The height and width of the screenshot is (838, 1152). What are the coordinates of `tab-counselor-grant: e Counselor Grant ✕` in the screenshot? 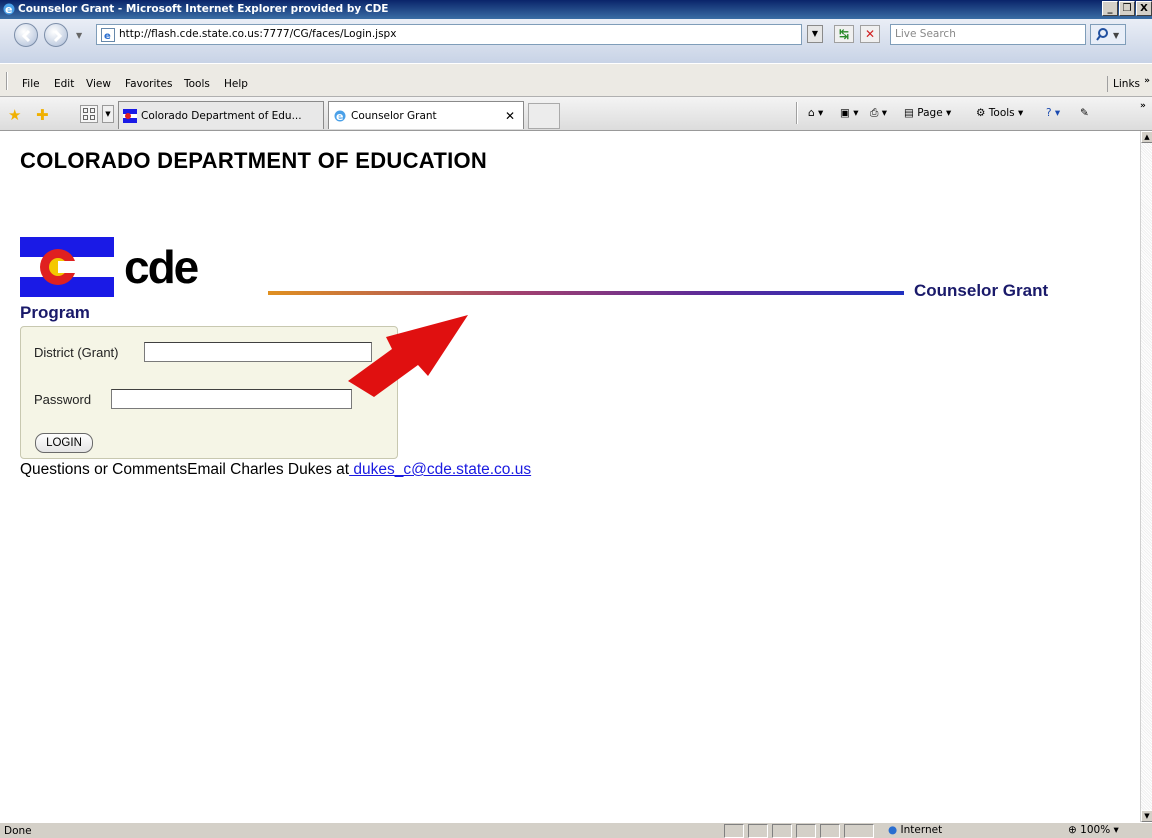 It's located at (426, 115).